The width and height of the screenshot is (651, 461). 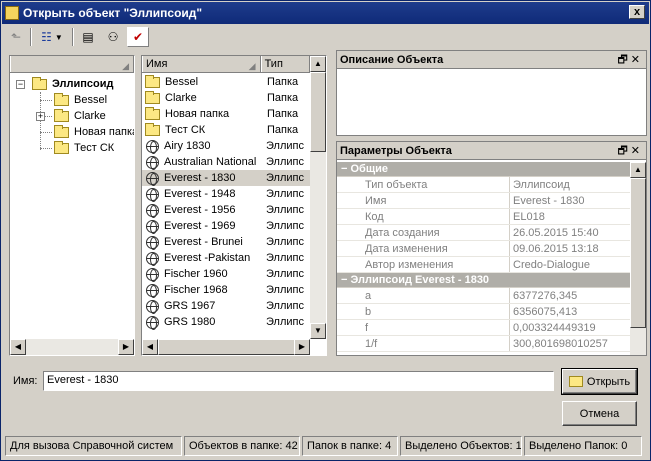 What do you see at coordinates (84, 148) in the screenshot?
I see `tree-node: Тест СК` at bounding box center [84, 148].